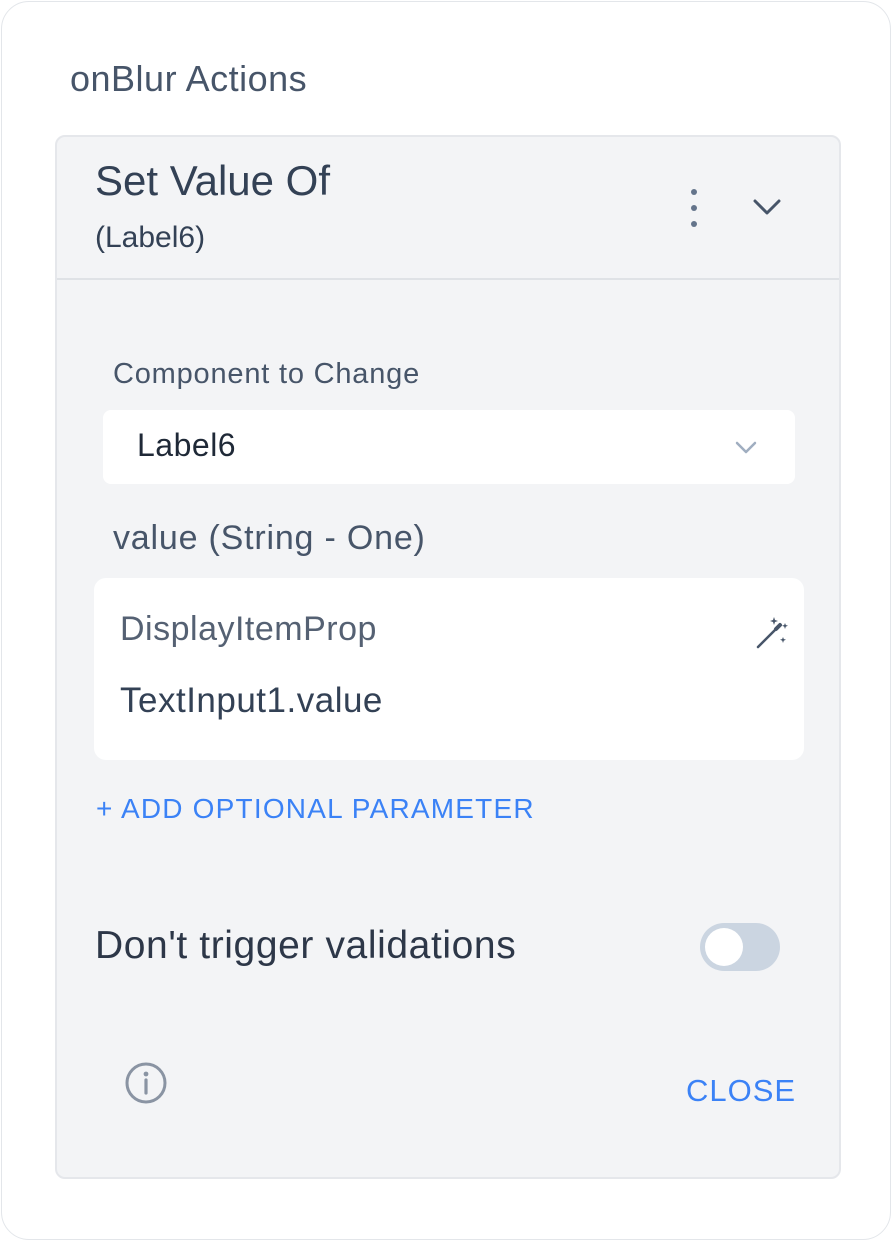 This screenshot has height=1243, width=894. What do you see at coordinates (772, 633) in the screenshot?
I see `magic-wand-icon` at bounding box center [772, 633].